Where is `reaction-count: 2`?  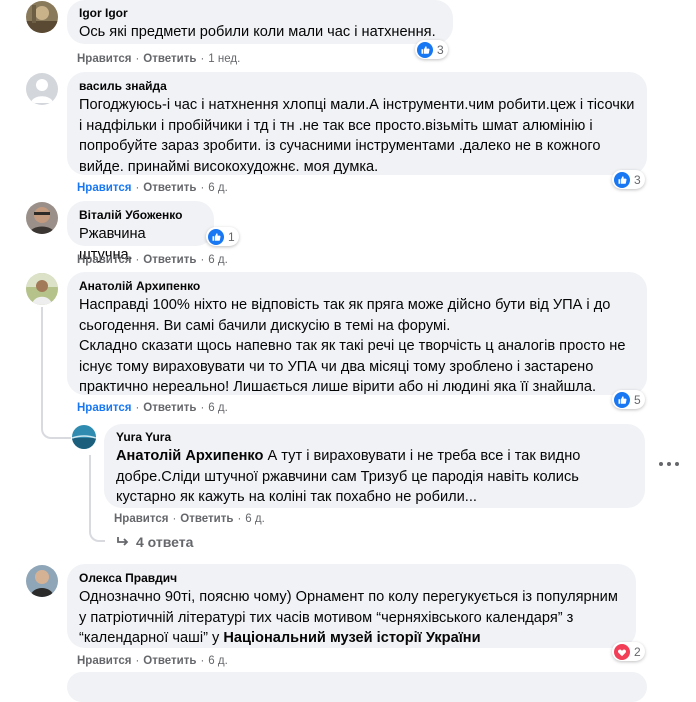 reaction-count: 2 is located at coordinates (637, 651).